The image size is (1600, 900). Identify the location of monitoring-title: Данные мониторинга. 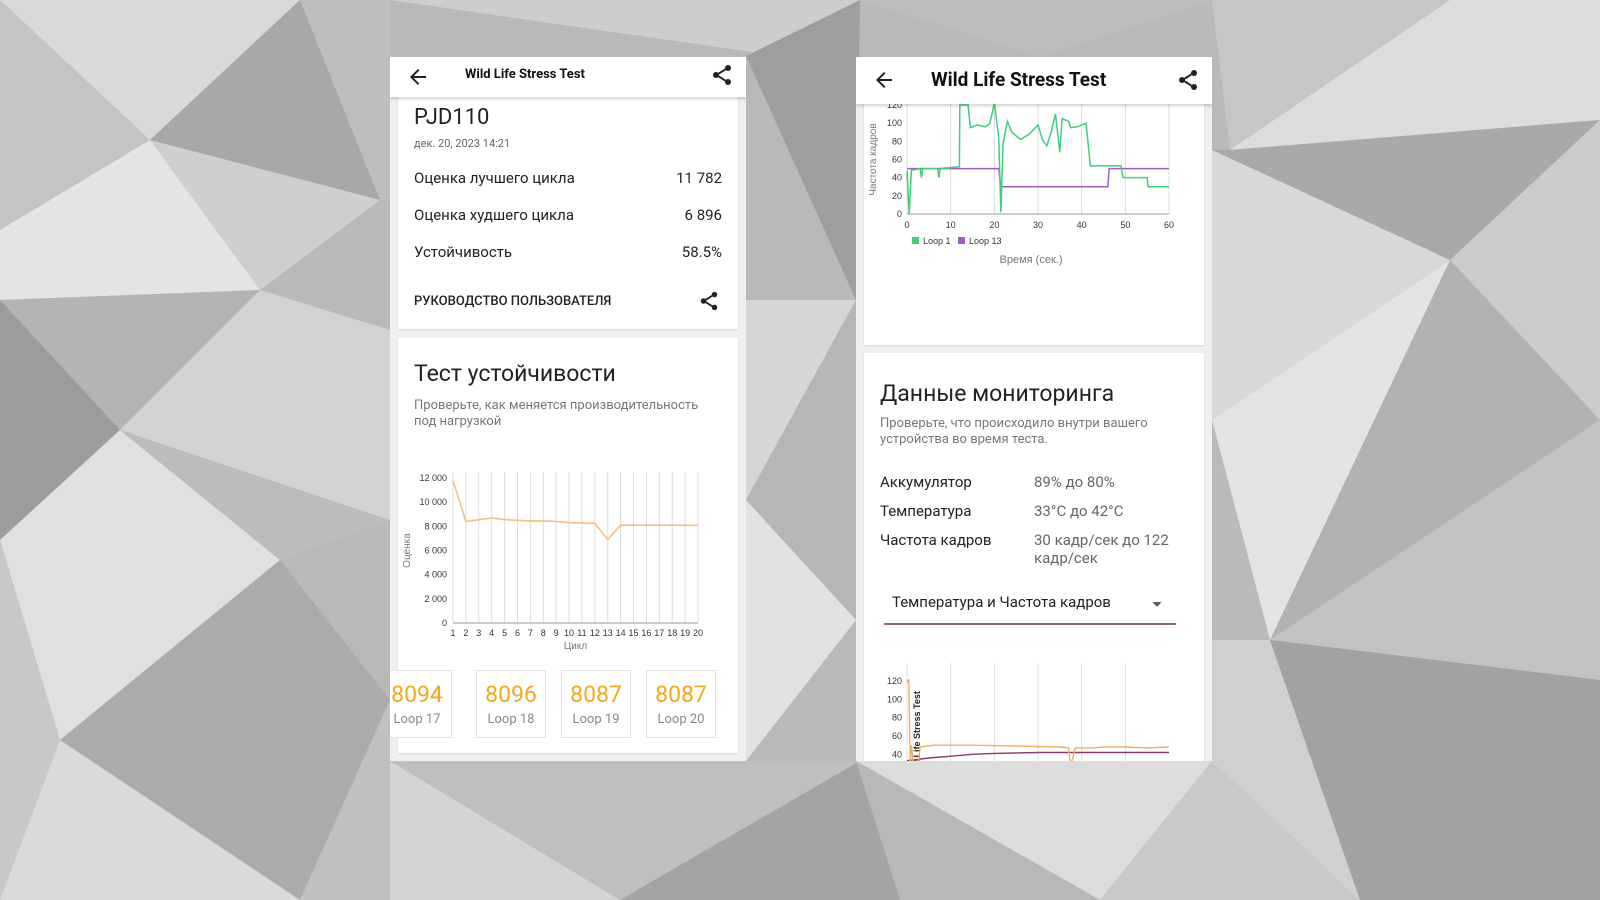
(997, 393).